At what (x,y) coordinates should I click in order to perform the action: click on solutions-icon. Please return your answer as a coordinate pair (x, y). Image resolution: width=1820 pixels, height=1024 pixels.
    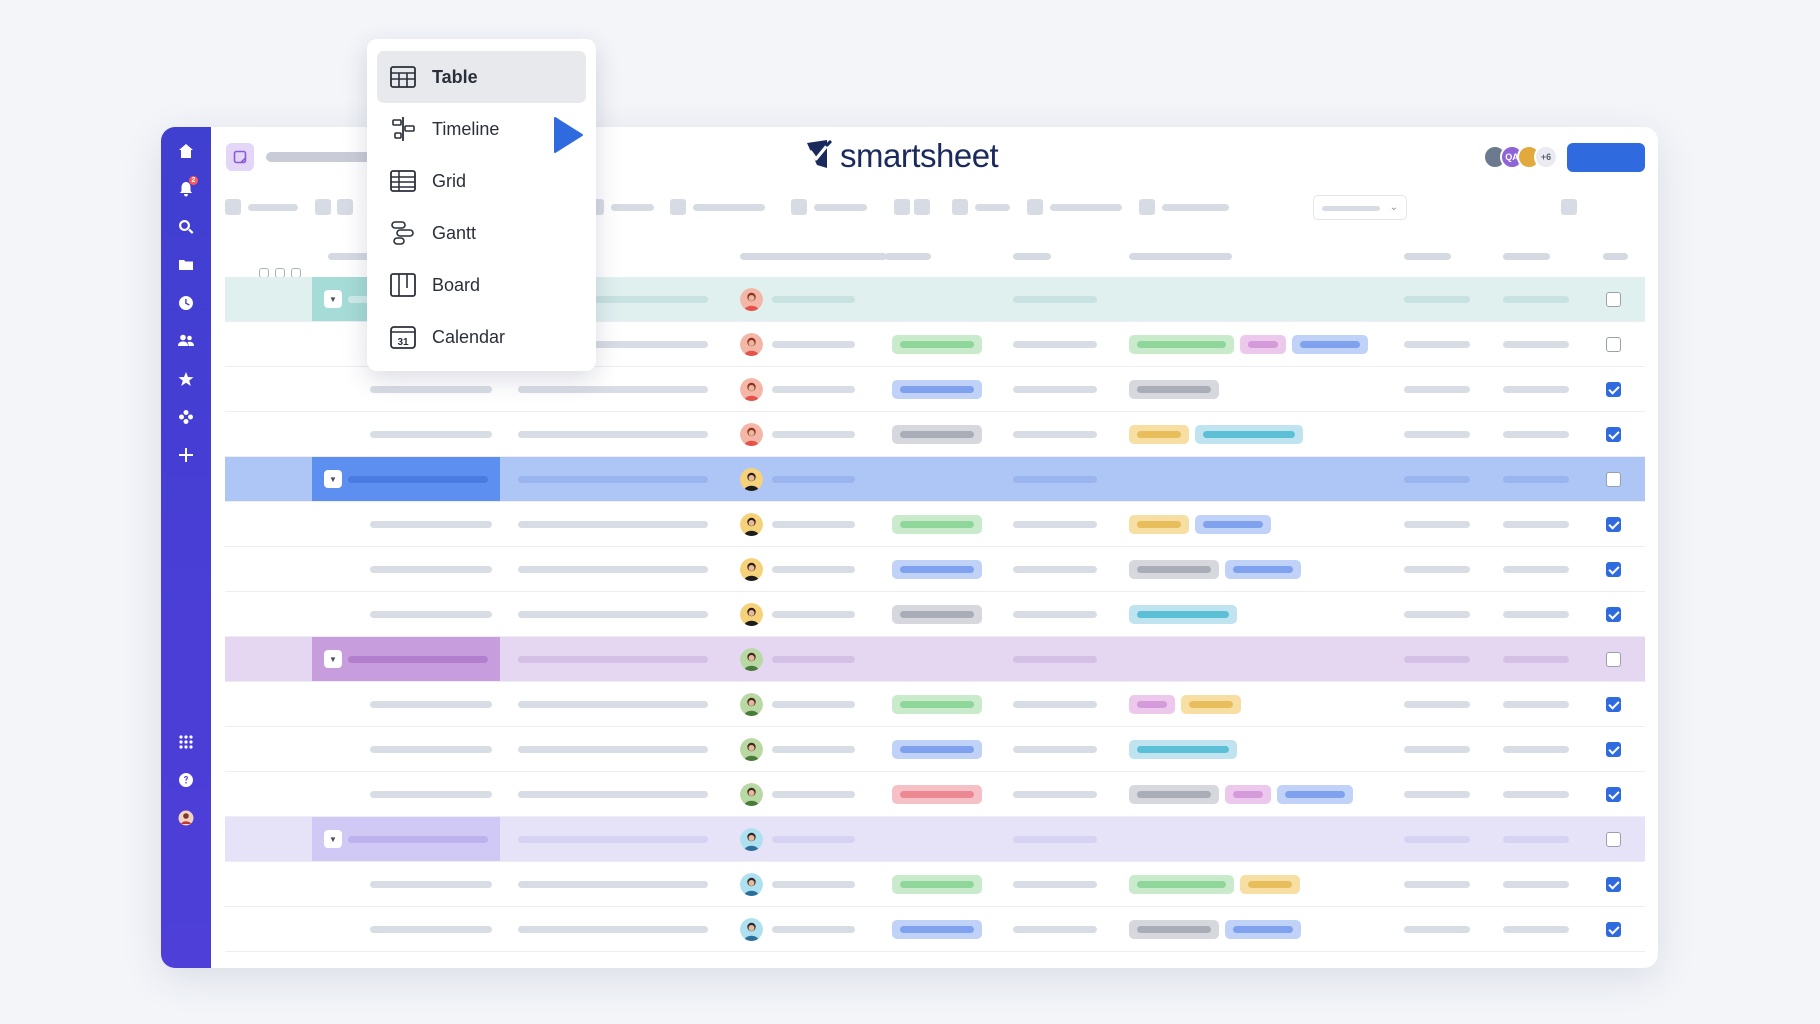
    Looking at the image, I should click on (186, 417).